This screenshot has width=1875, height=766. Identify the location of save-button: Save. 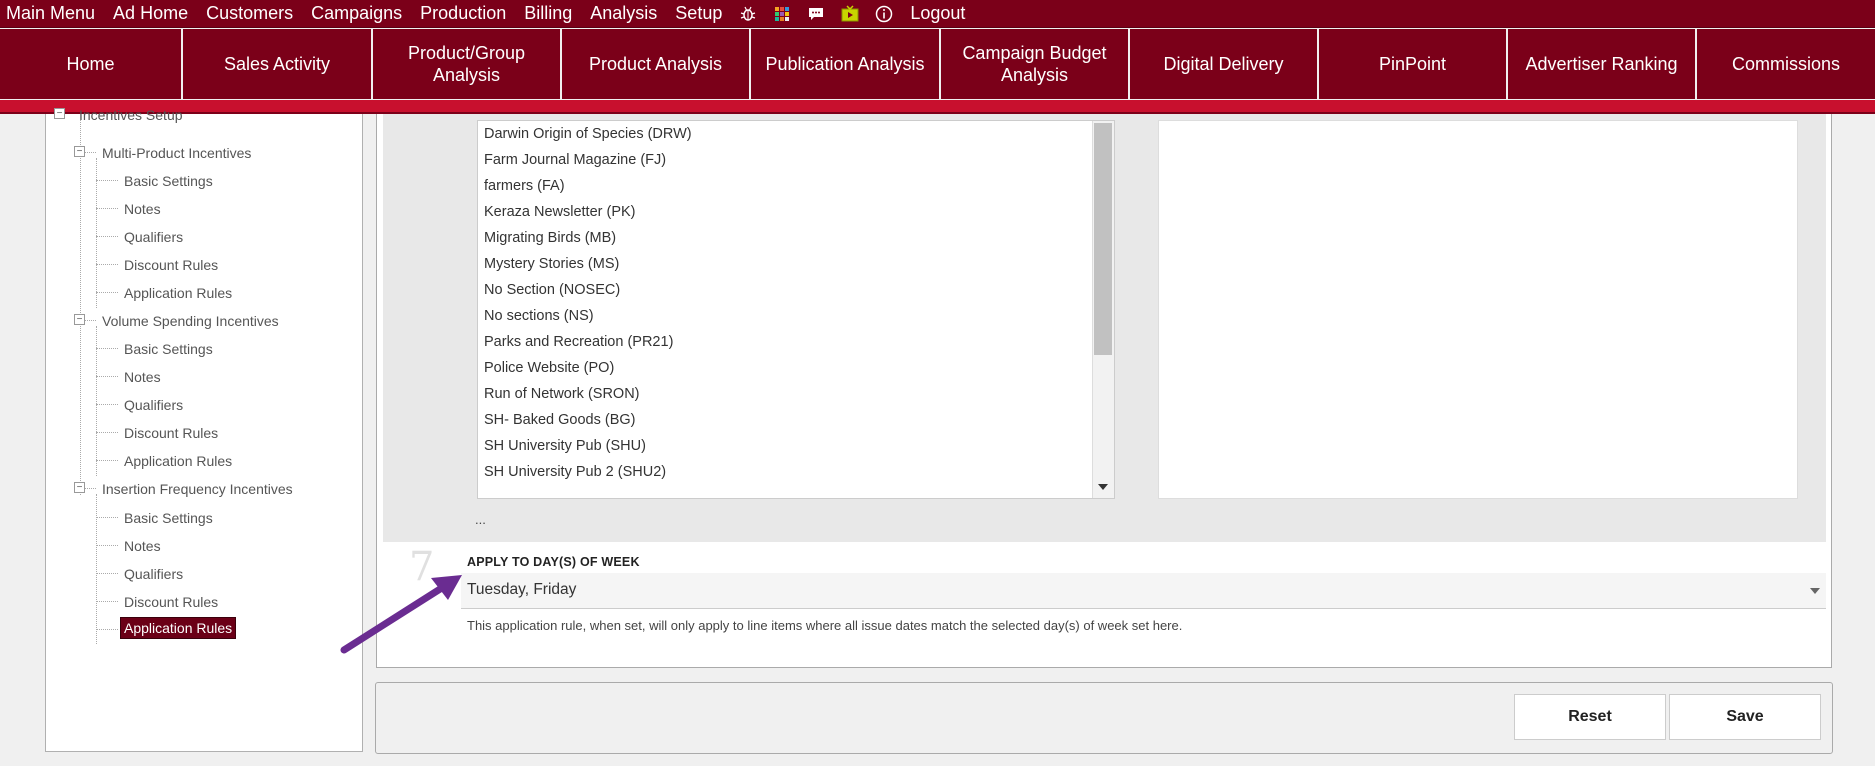
(1745, 717).